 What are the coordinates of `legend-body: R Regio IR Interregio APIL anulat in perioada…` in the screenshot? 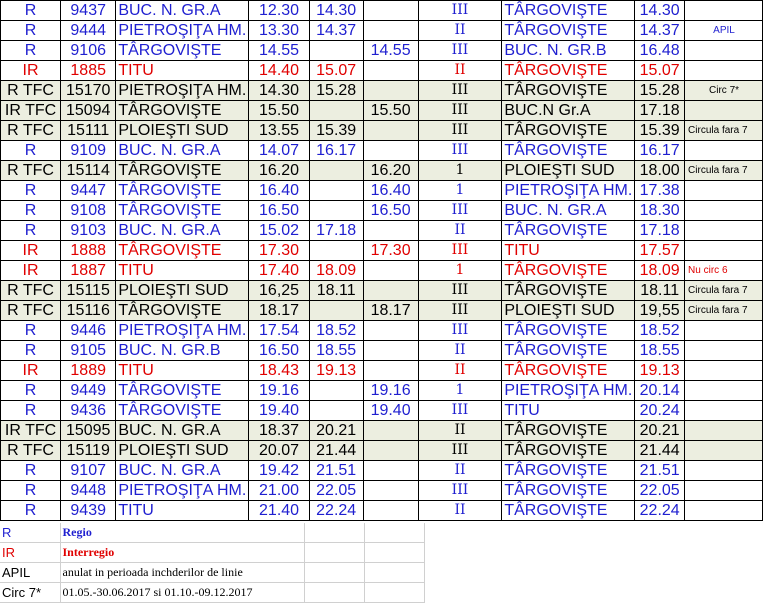 It's located at (212, 563).